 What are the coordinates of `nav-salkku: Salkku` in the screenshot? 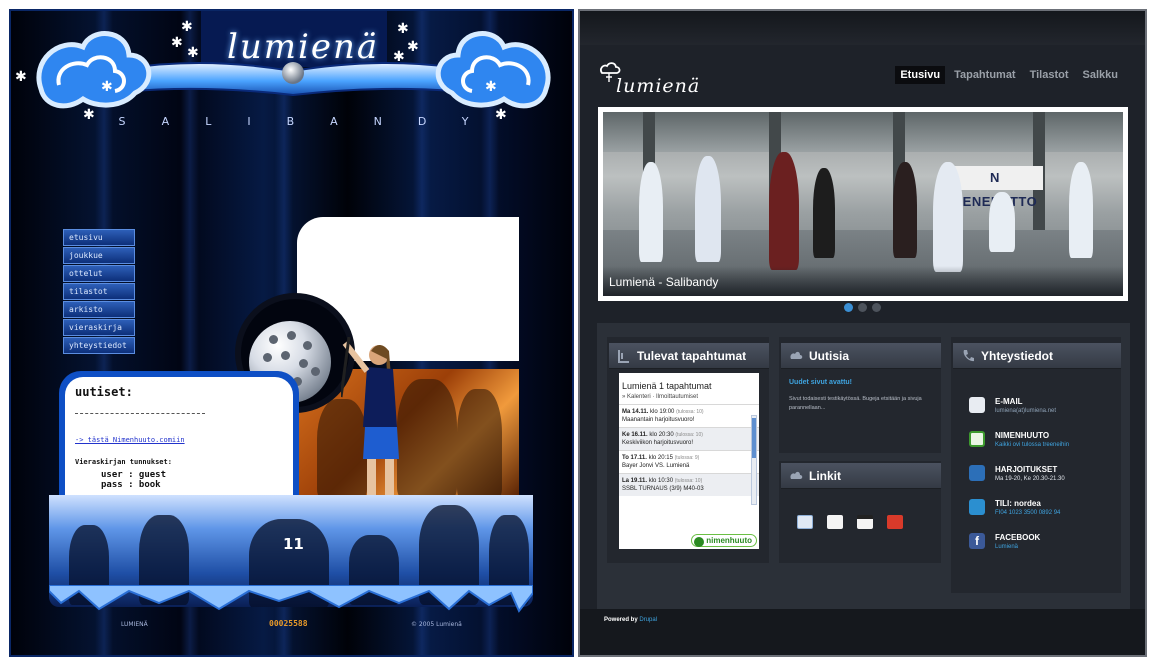 It's located at (1100, 75).